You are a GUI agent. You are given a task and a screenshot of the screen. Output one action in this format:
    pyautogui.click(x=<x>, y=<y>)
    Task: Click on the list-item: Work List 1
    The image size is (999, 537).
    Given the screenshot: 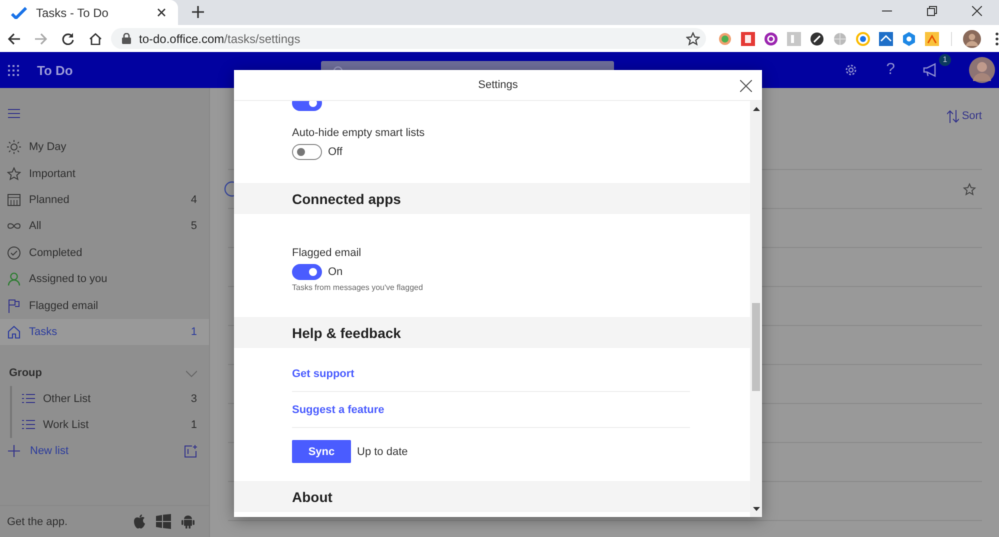 What is the action you would take?
    pyautogui.click(x=110, y=425)
    